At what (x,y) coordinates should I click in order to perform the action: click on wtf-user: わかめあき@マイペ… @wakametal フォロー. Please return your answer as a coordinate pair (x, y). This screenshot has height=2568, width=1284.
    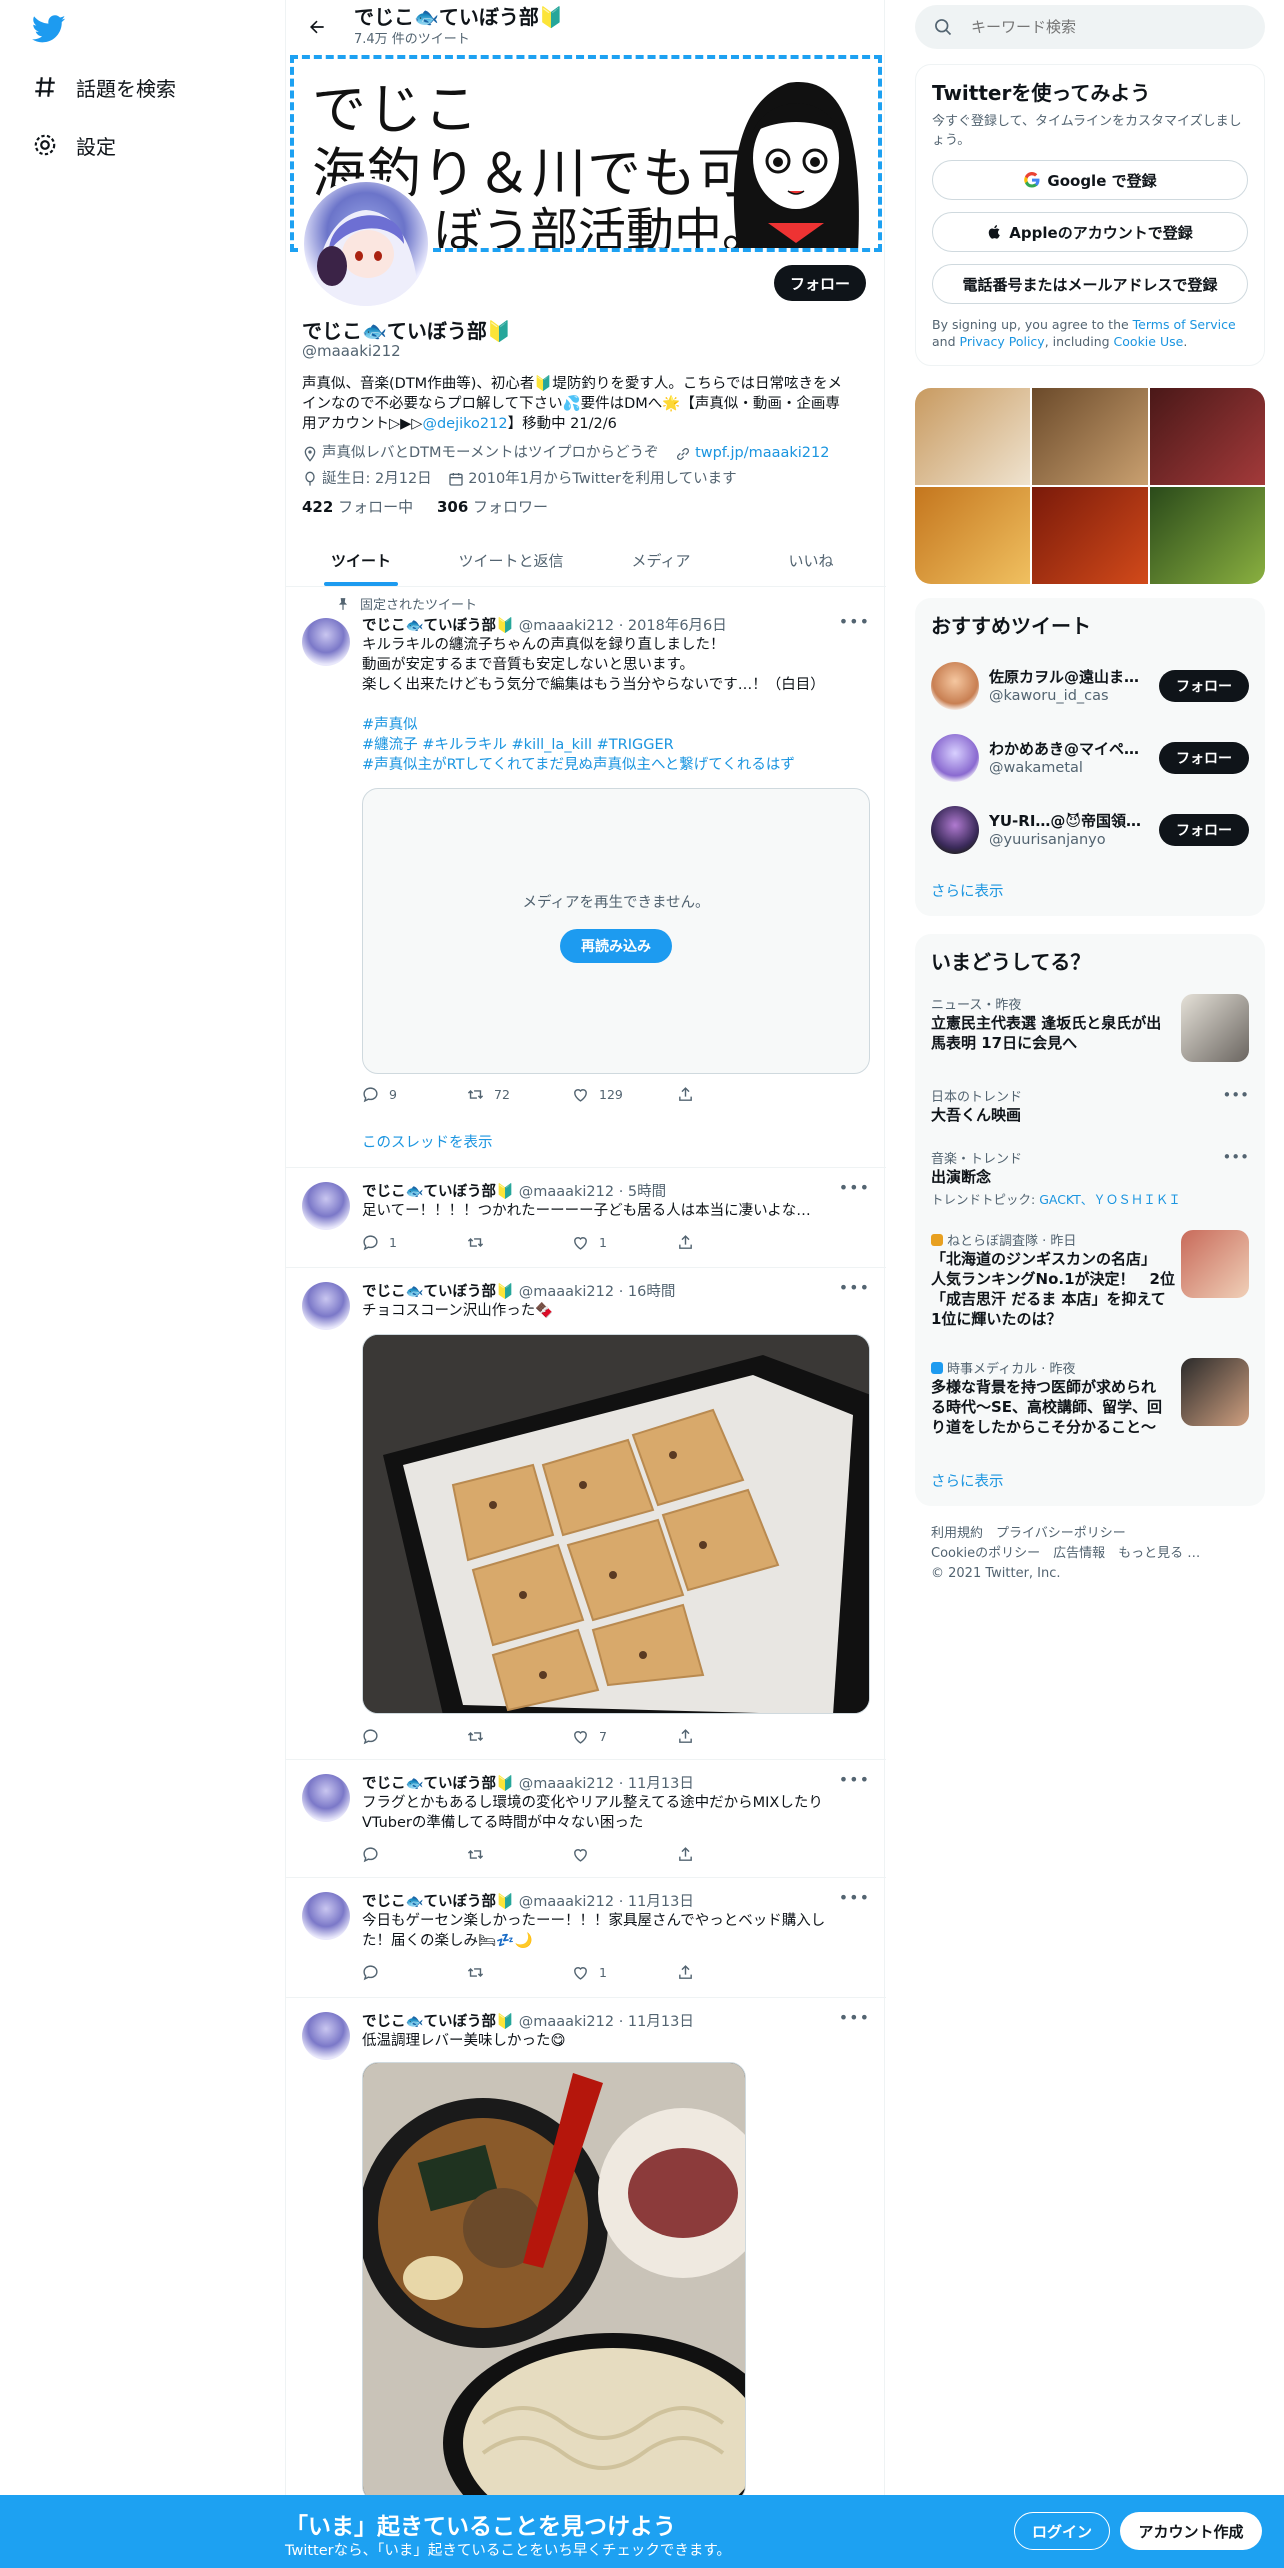
    Looking at the image, I should click on (1090, 758).